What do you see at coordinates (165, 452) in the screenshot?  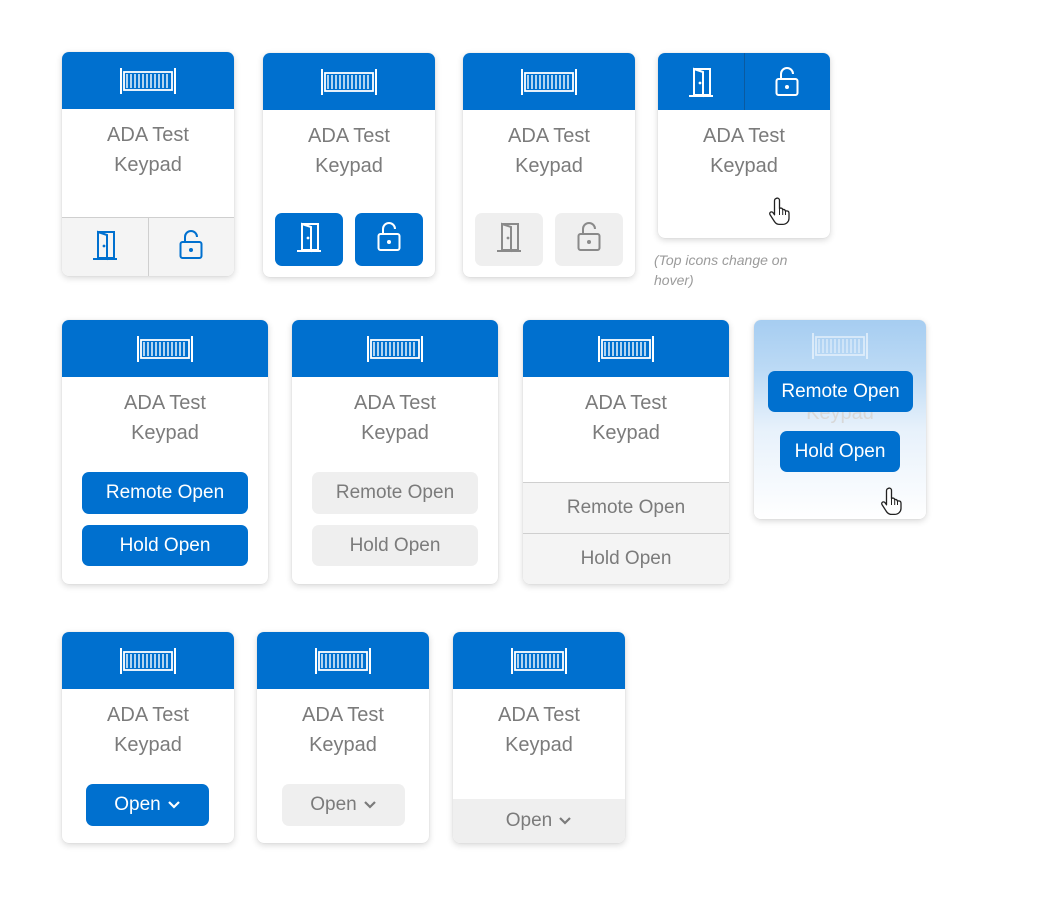 I see `keypad-card-text-buttons: ADA Test Keypad Remote Open Hold Open` at bounding box center [165, 452].